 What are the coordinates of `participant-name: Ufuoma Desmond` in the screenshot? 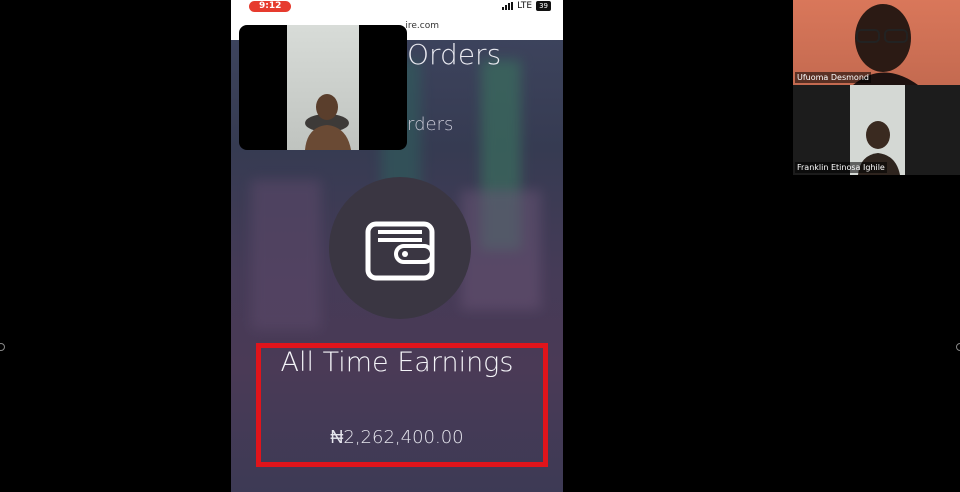 It's located at (833, 77).